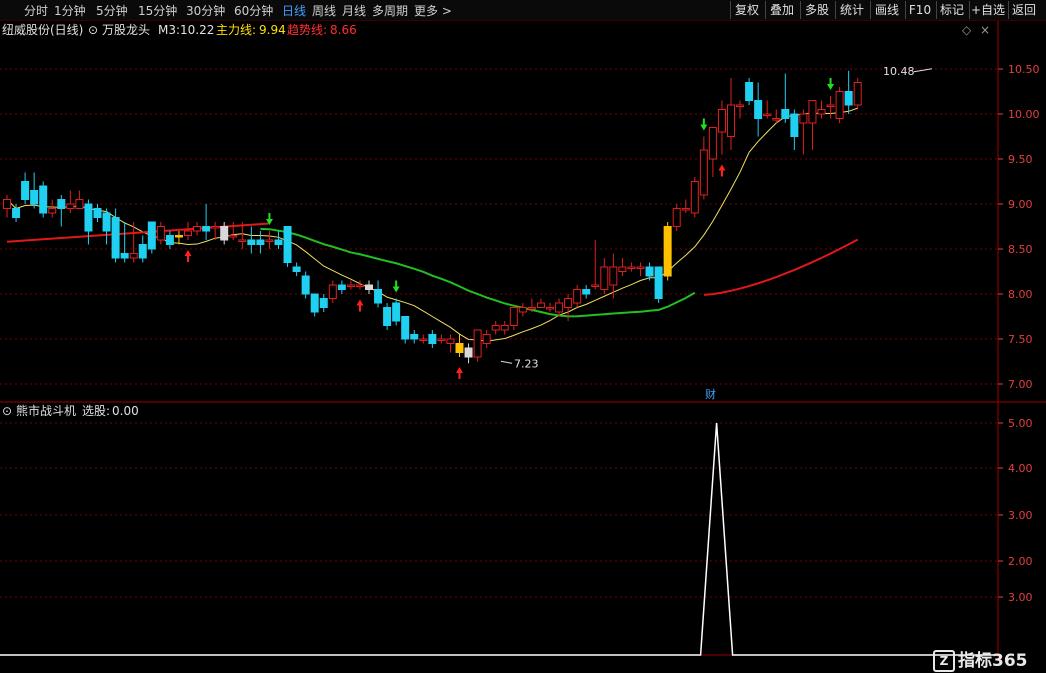 The width and height of the screenshot is (1046, 673). Describe the element at coordinates (919, 10) in the screenshot. I see `toolbar-button-5: F10` at that location.